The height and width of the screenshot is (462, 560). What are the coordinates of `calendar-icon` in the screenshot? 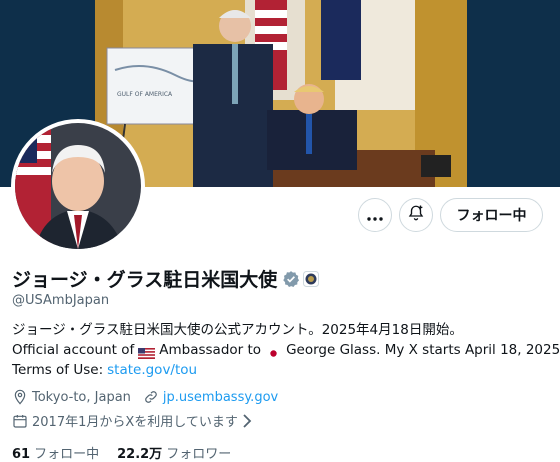 It's located at (22, 421).